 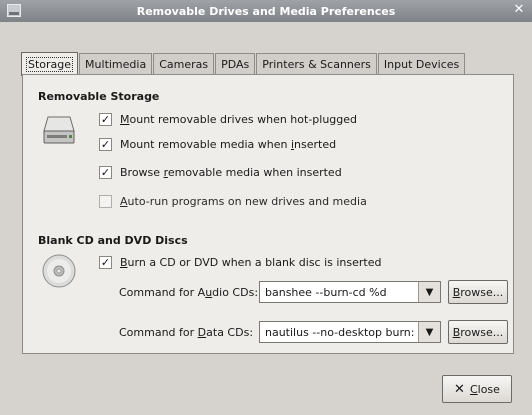 I want to click on tab-pdas: PDAs, so click(x=235, y=64).